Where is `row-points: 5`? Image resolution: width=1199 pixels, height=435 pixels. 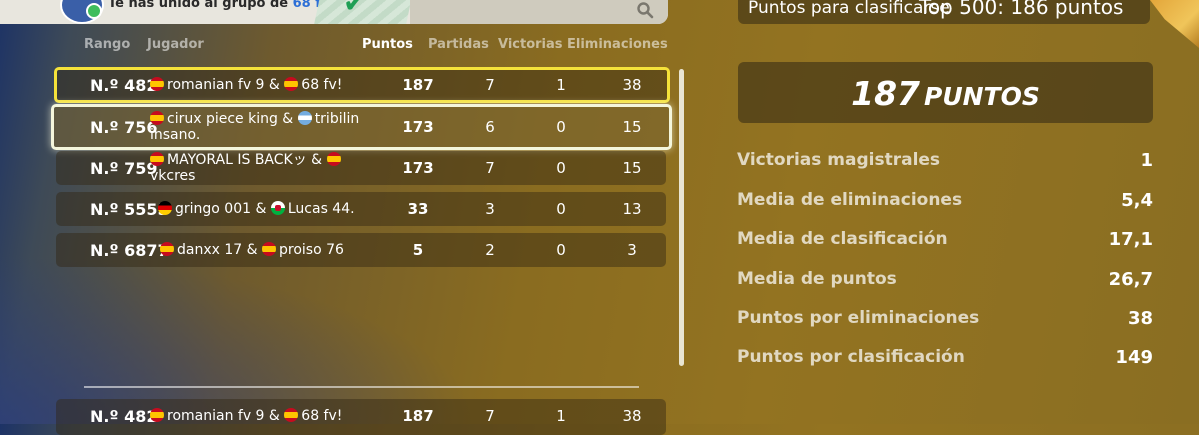 row-points: 5 is located at coordinates (418, 250).